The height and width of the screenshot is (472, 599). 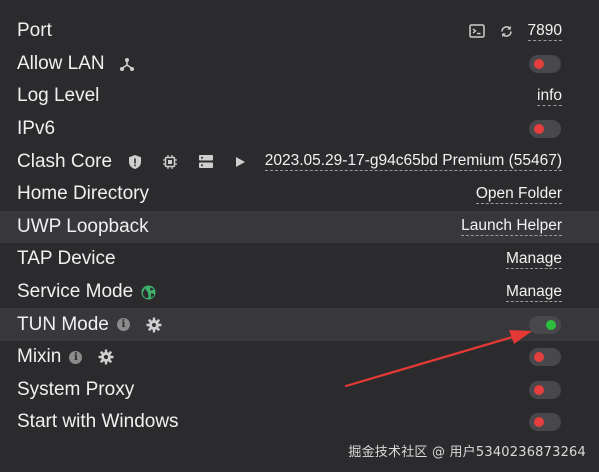 What do you see at coordinates (545, 63) in the screenshot?
I see `allow-lan-toggle` at bounding box center [545, 63].